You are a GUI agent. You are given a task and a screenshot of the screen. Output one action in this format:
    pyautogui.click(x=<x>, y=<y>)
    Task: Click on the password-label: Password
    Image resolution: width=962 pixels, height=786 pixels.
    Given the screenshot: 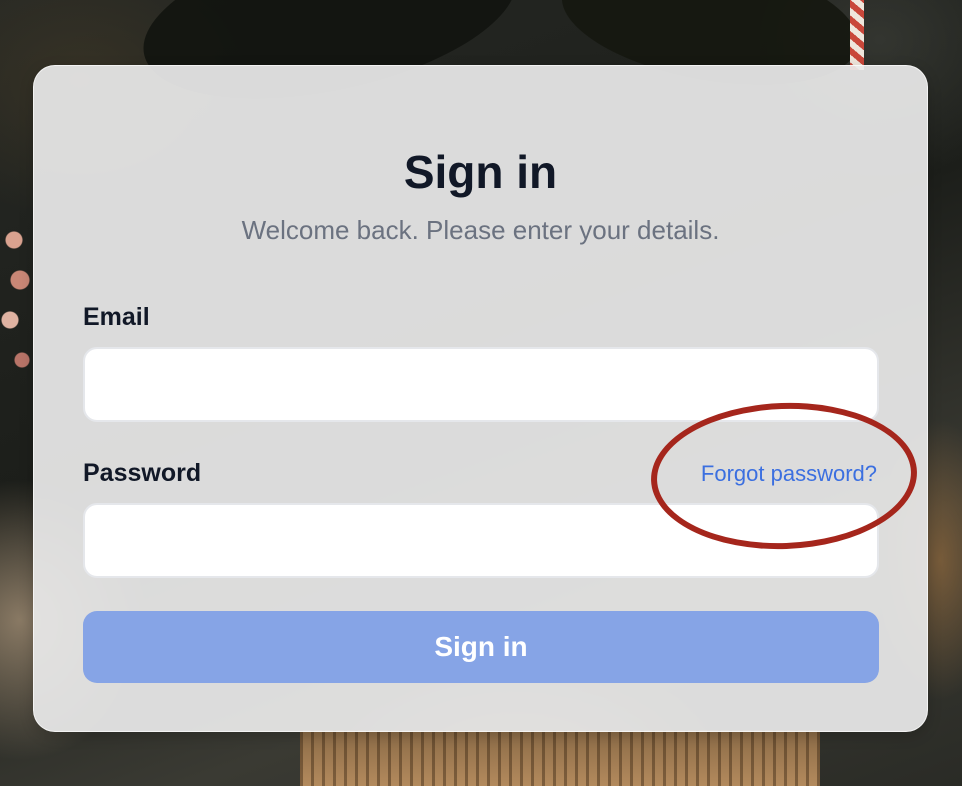 What is the action you would take?
    pyautogui.click(x=142, y=473)
    